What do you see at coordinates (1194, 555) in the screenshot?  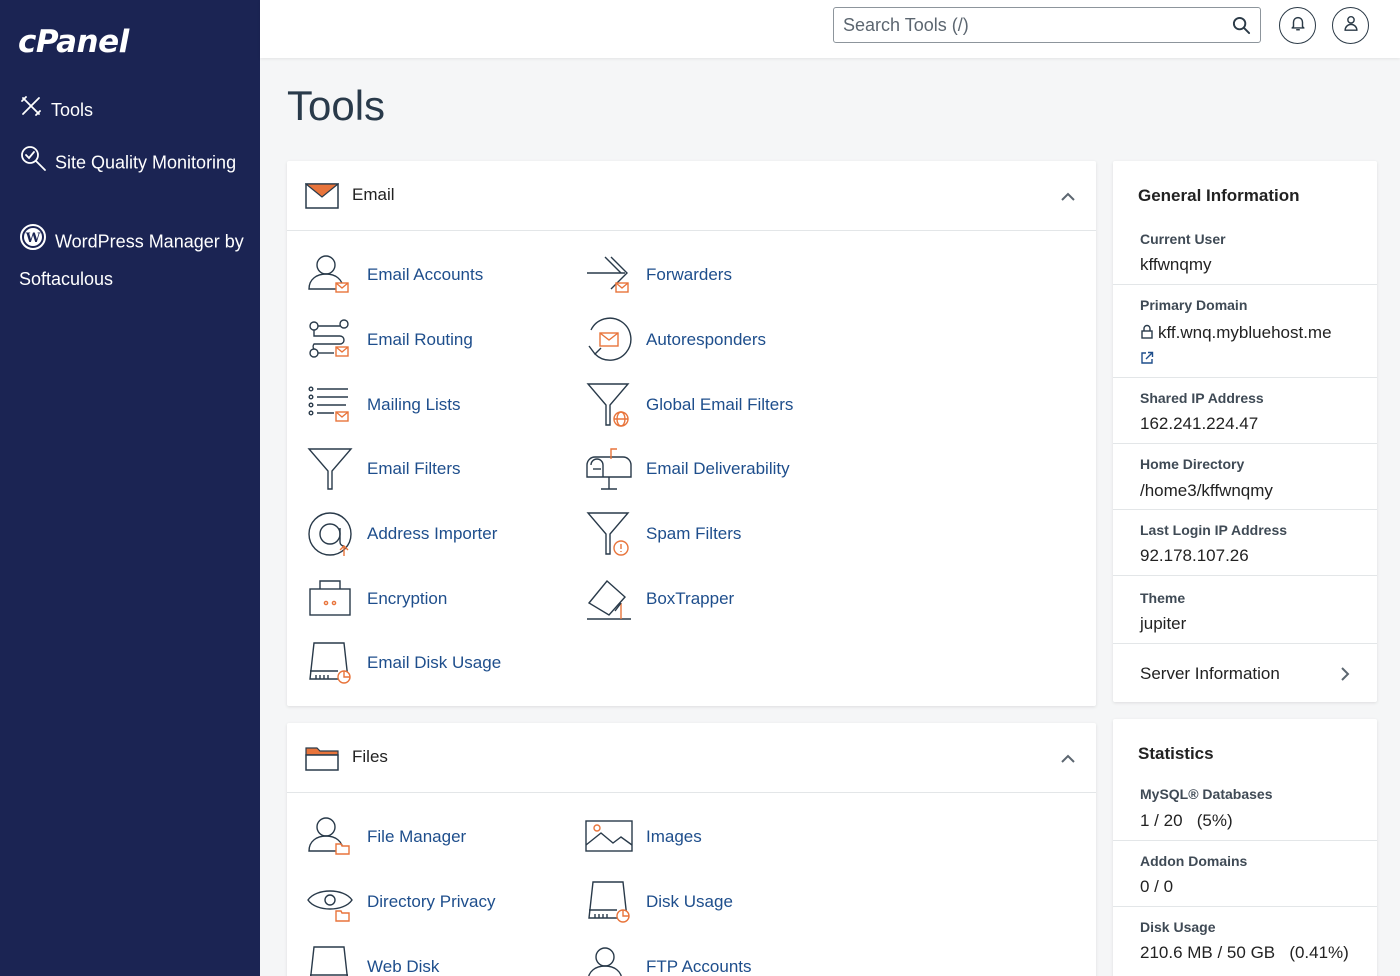 I see `info-value: 92.178.107.26` at bounding box center [1194, 555].